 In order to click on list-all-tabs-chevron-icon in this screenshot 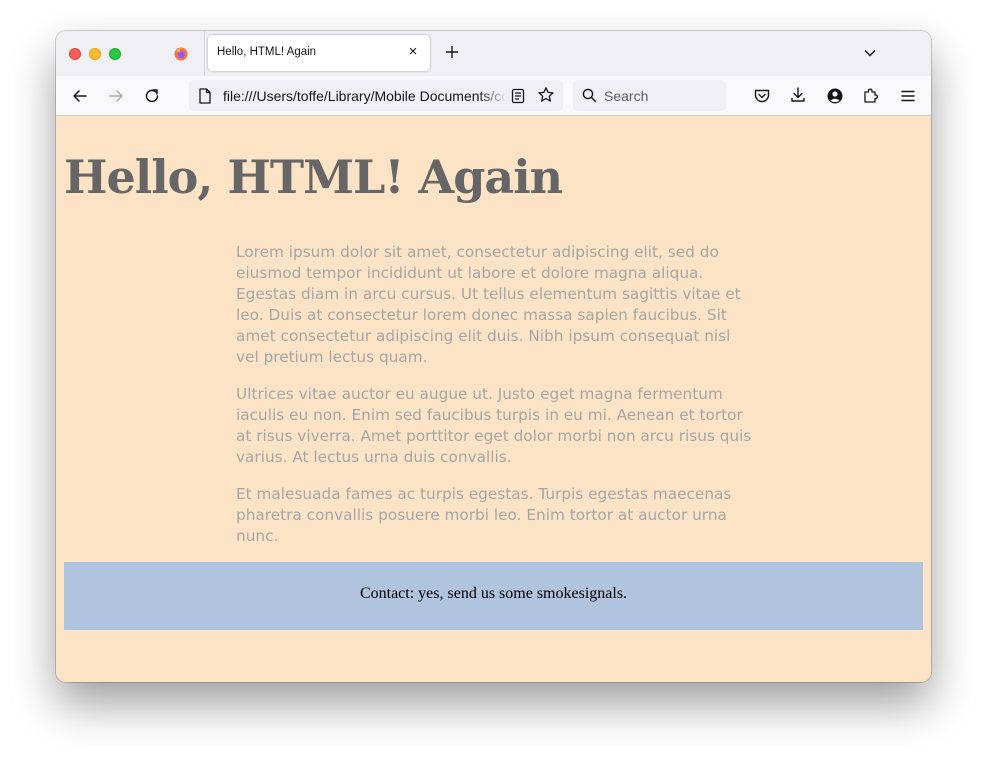, I will do `click(870, 53)`.